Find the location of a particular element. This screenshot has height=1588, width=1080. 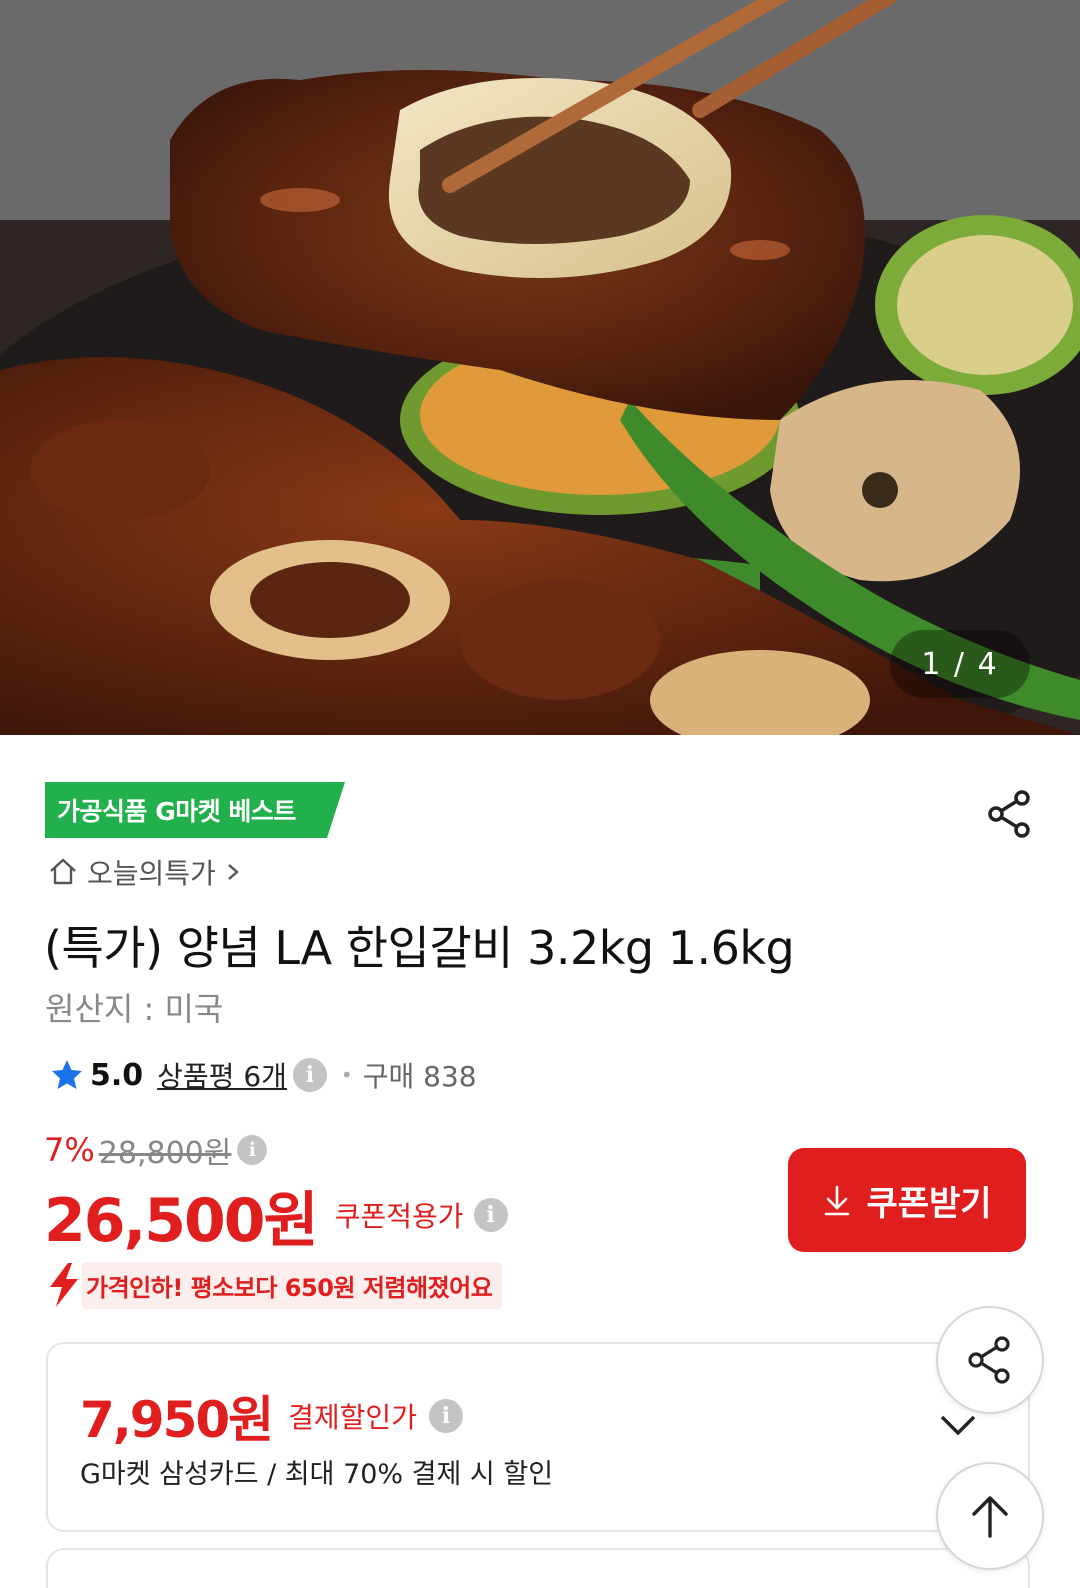

breadcrumb-label: 오늘의특가 is located at coordinates (151, 873).